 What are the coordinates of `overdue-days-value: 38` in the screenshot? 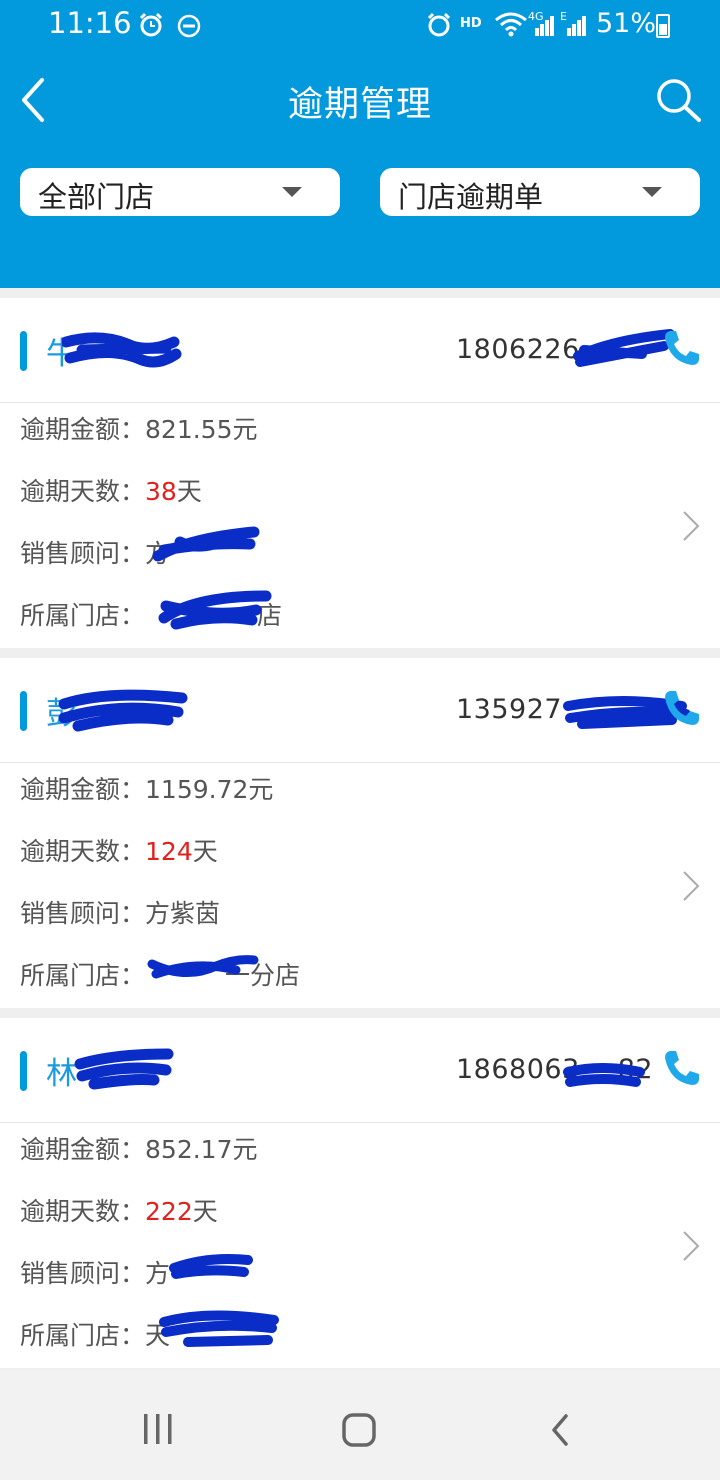 It's located at (161, 491).